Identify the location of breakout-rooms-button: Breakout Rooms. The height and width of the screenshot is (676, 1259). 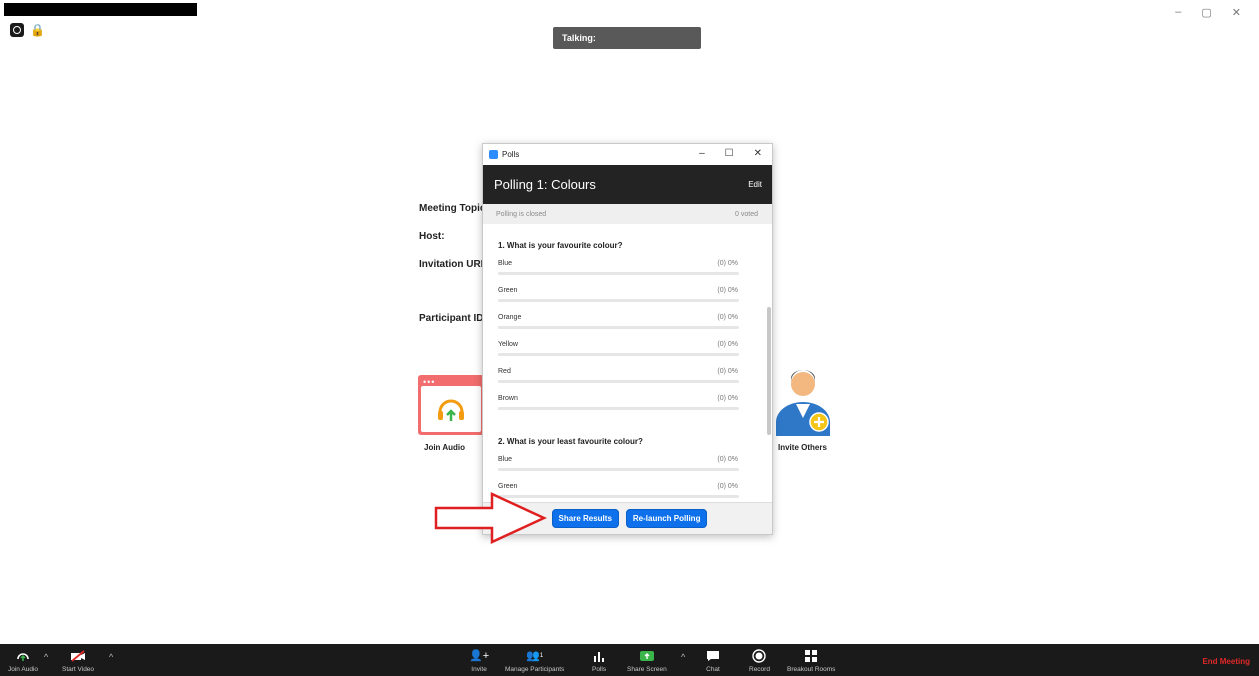
(811, 660).